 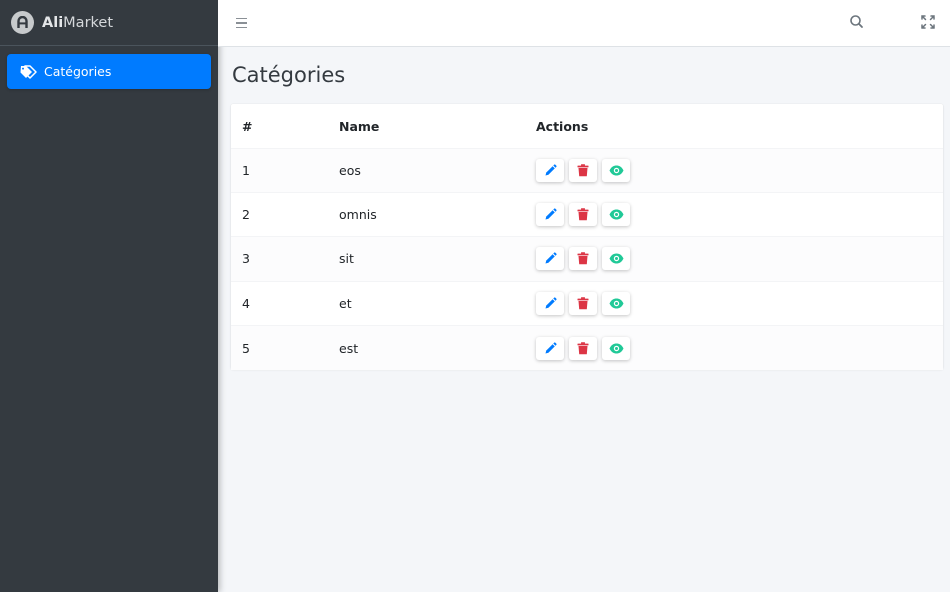 I want to click on table-header-row: # Name Actions, so click(x=587, y=126).